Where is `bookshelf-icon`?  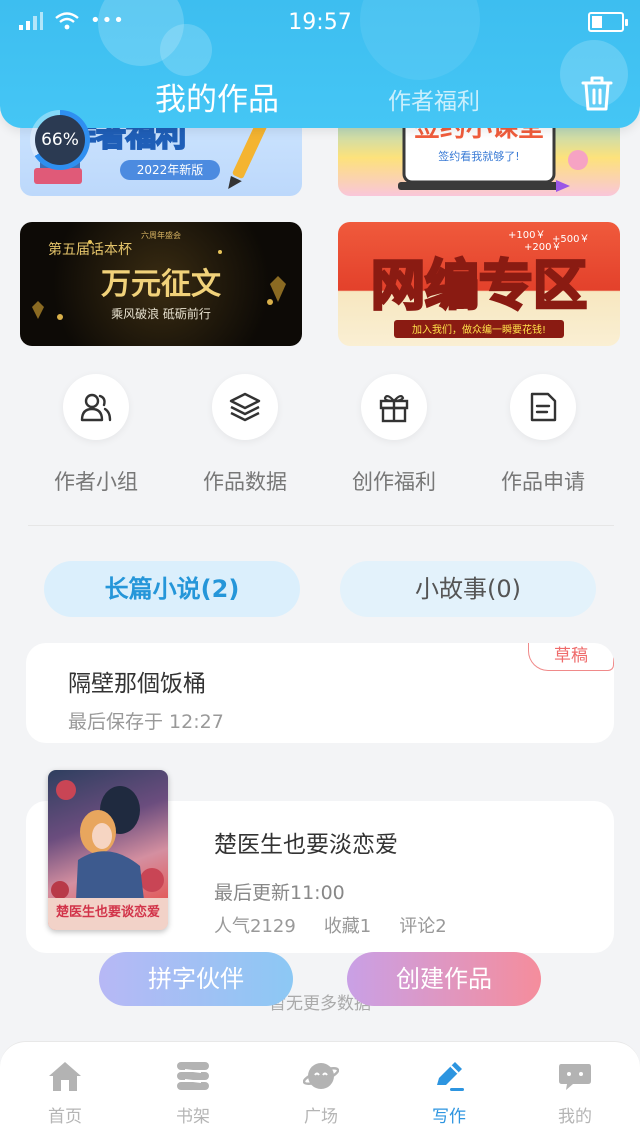
bookshelf-icon is located at coordinates (193, 1076).